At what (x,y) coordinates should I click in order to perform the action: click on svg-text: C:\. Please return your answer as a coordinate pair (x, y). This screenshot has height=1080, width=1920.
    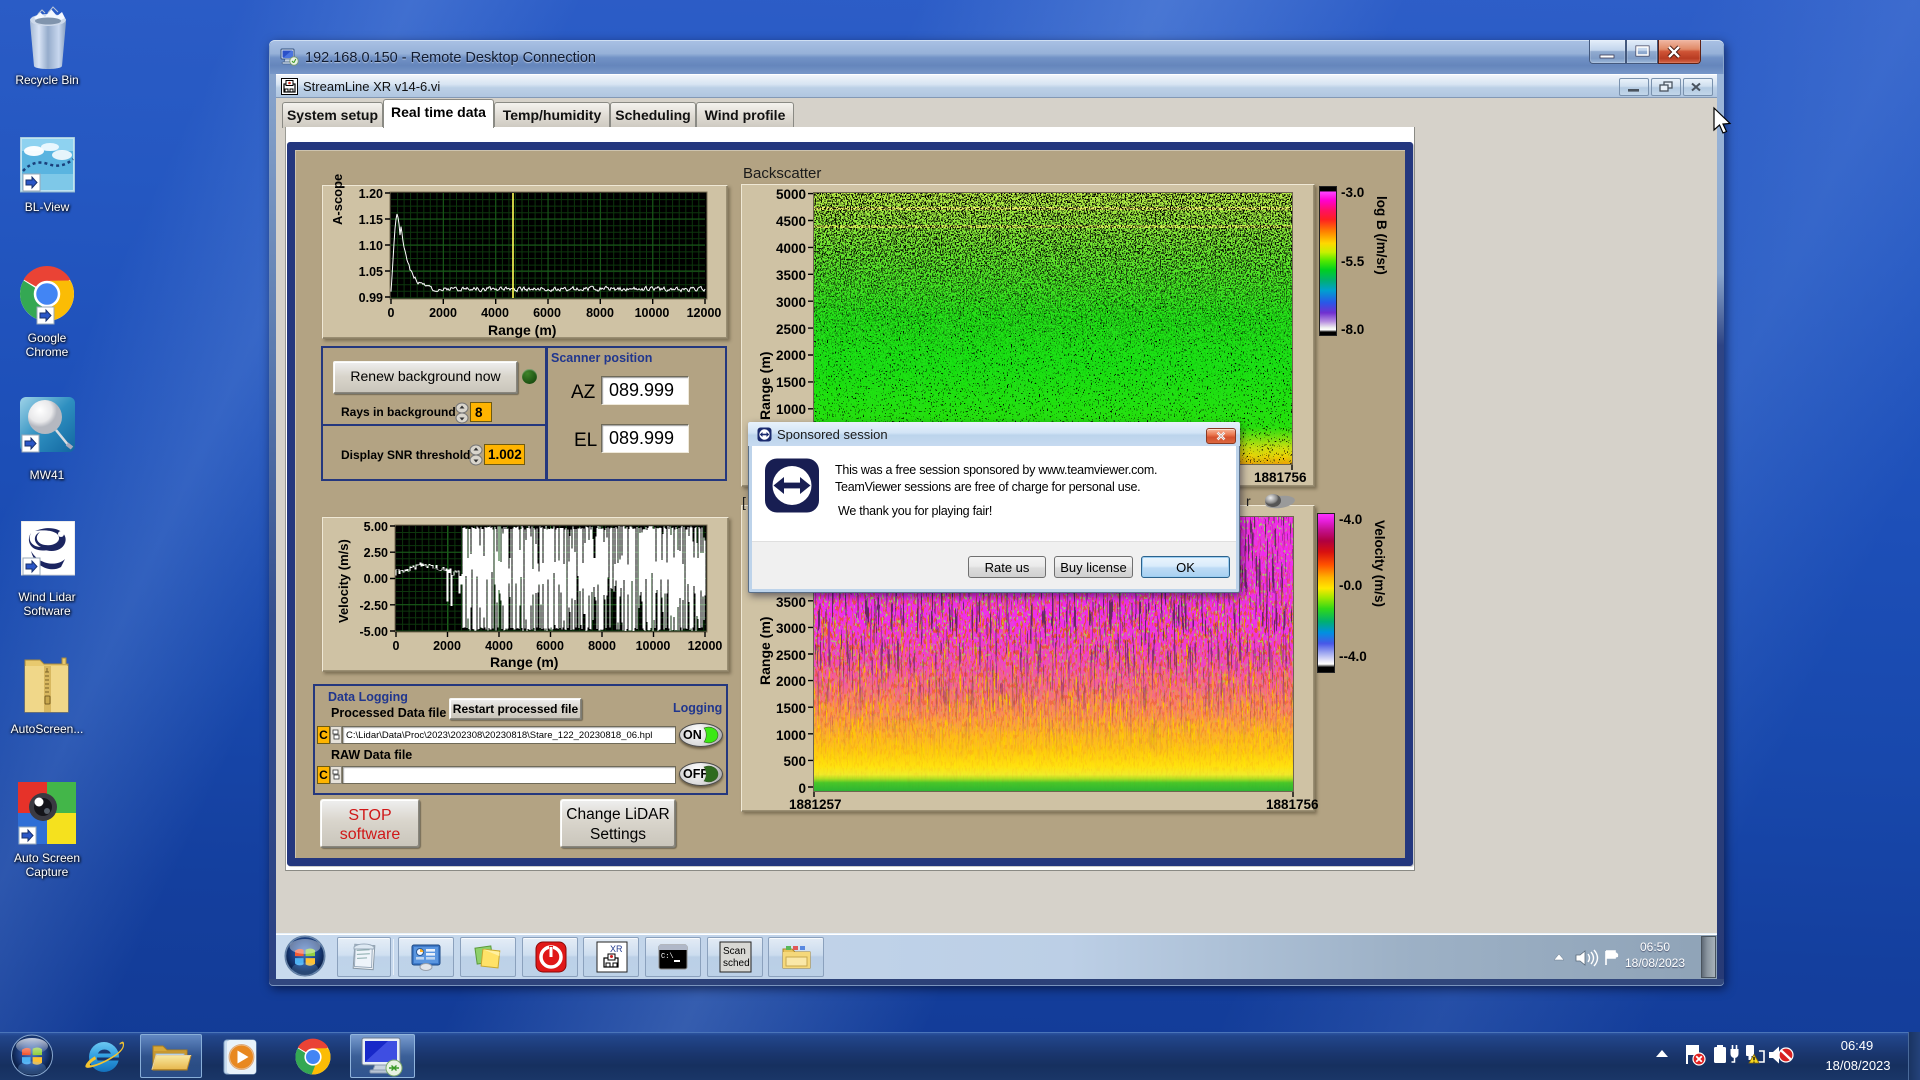
    Looking at the image, I should click on (667, 957).